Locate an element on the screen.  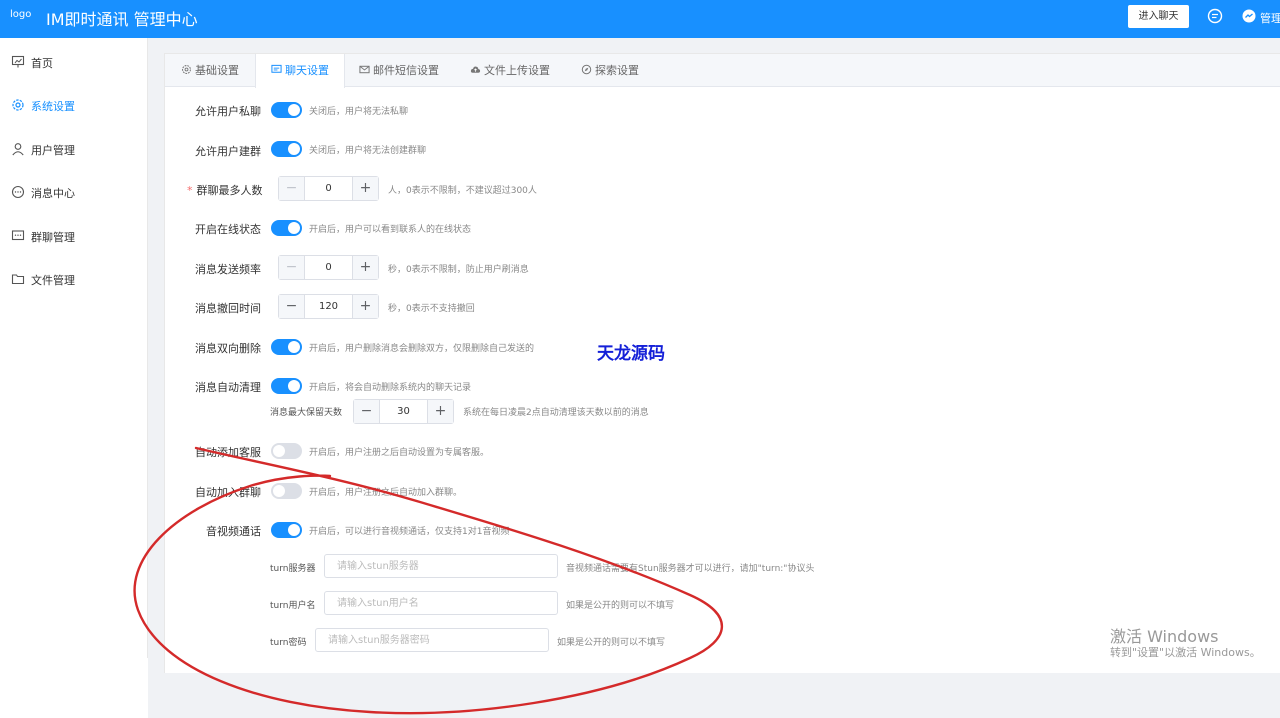
sidebar-item-label: 系统设置 is located at coordinates (53, 106).